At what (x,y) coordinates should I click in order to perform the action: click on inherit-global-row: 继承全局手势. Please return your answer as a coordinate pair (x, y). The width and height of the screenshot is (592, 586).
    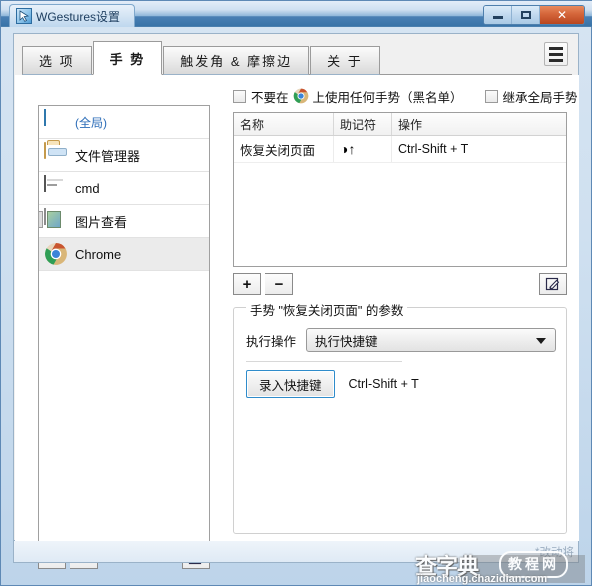
    Looking at the image, I should click on (531, 96).